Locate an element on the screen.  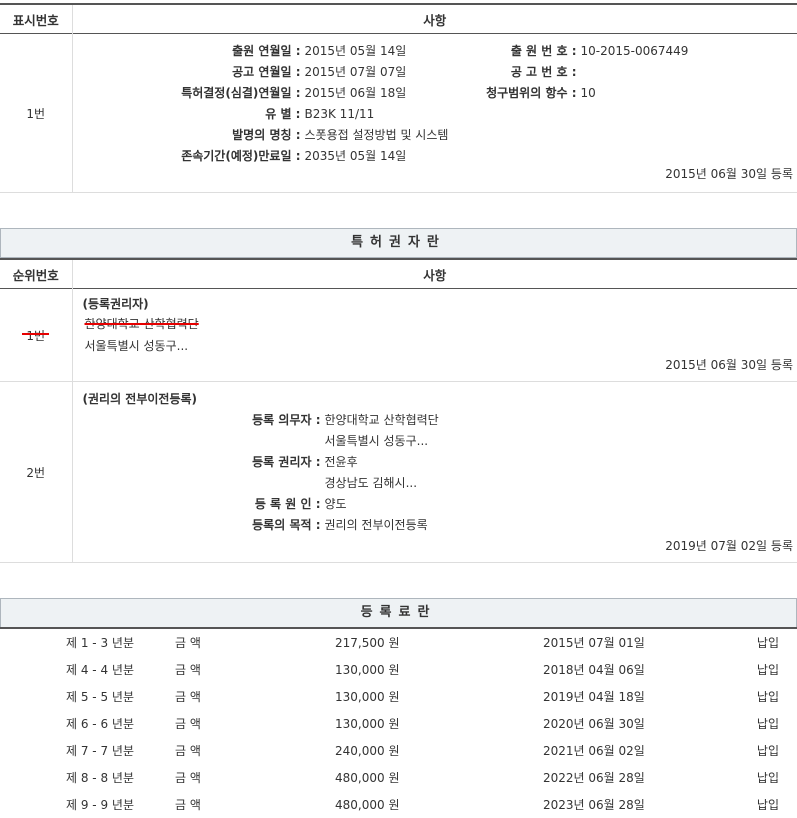
owner-row-number: 1번 is located at coordinates (36, 335).